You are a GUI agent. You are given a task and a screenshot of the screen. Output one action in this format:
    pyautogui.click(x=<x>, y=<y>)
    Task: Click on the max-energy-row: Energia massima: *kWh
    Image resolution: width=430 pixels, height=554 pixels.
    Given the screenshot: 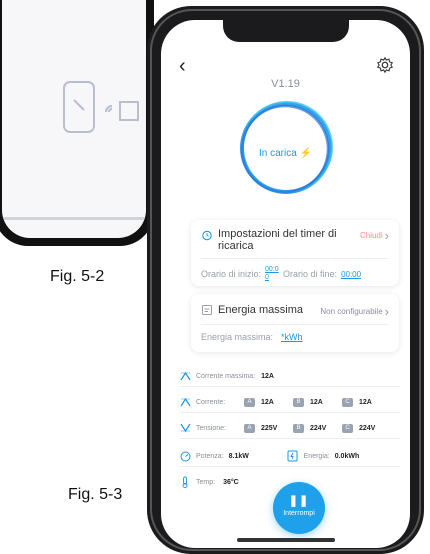 What is the action you would take?
    pyautogui.click(x=295, y=337)
    